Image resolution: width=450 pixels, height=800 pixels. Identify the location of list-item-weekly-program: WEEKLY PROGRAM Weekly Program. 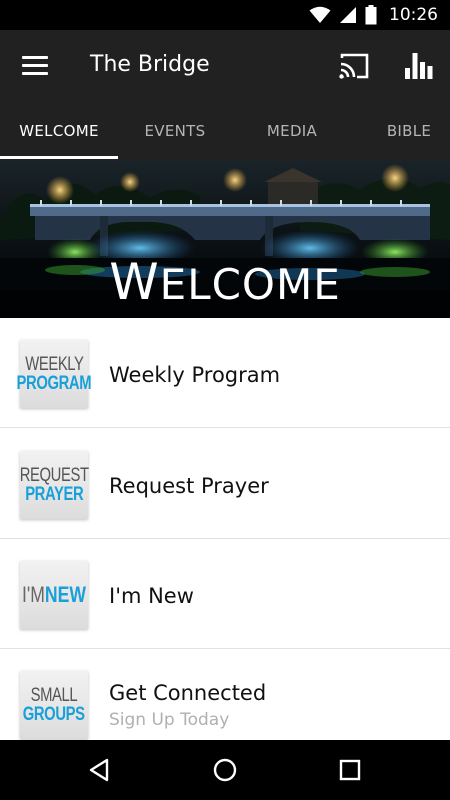
(225, 373).